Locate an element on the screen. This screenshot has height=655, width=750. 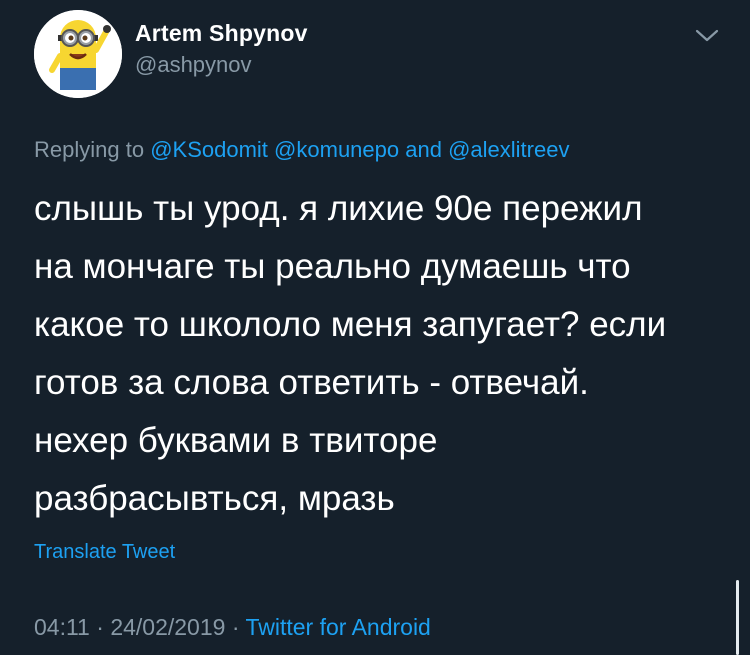
tweet-menu-button is located at coordinates (707, 36).